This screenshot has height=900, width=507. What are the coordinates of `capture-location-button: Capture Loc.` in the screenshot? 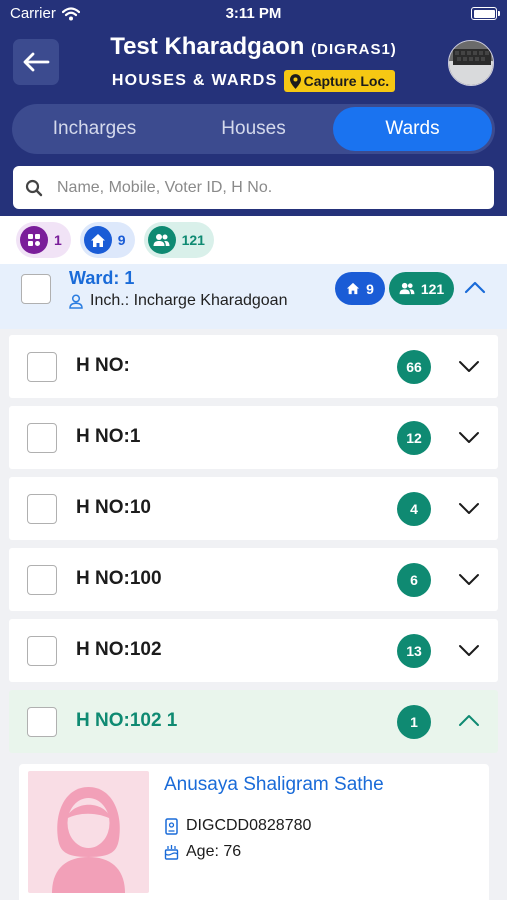 It's located at (339, 81).